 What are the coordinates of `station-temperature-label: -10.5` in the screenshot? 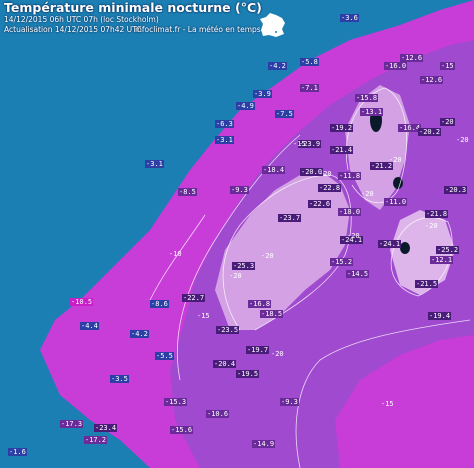 It's located at (82, 302).